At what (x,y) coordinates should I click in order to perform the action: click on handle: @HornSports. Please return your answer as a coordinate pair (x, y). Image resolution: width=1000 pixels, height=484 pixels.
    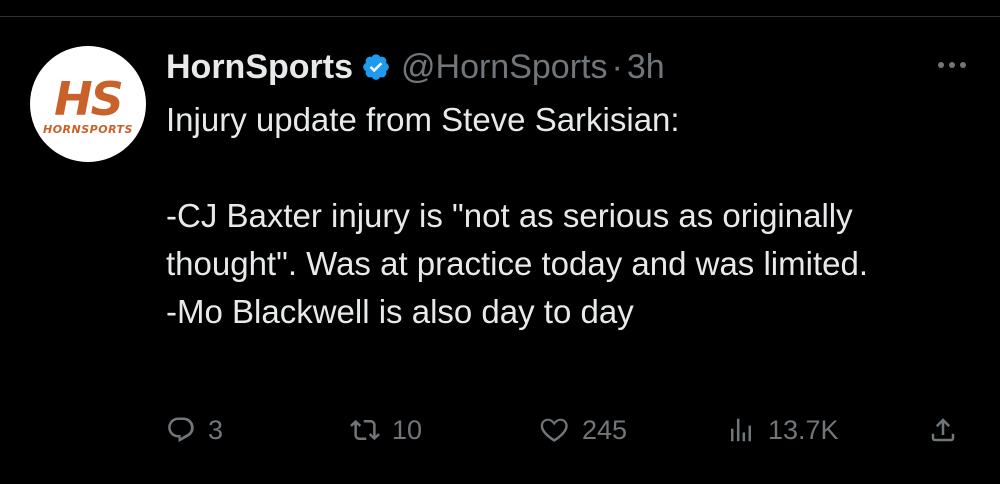
    Looking at the image, I should click on (504, 67).